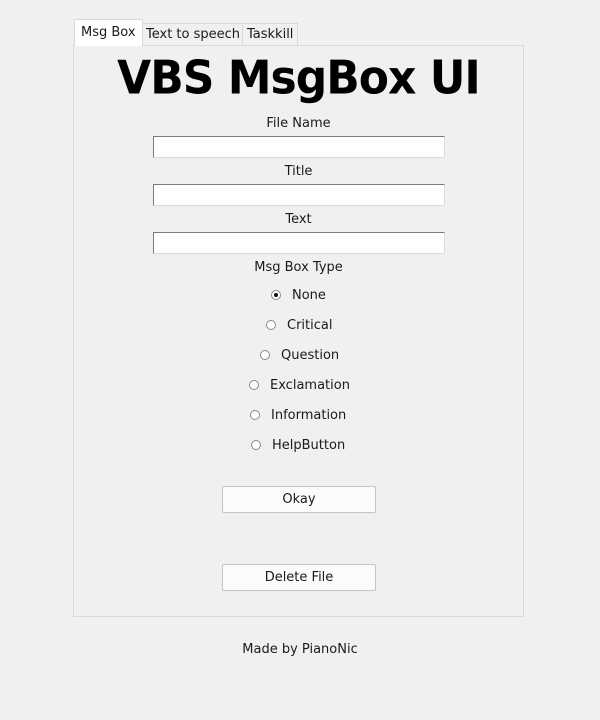 The height and width of the screenshot is (720, 600). I want to click on radio-critical-label: Critical, so click(310, 325).